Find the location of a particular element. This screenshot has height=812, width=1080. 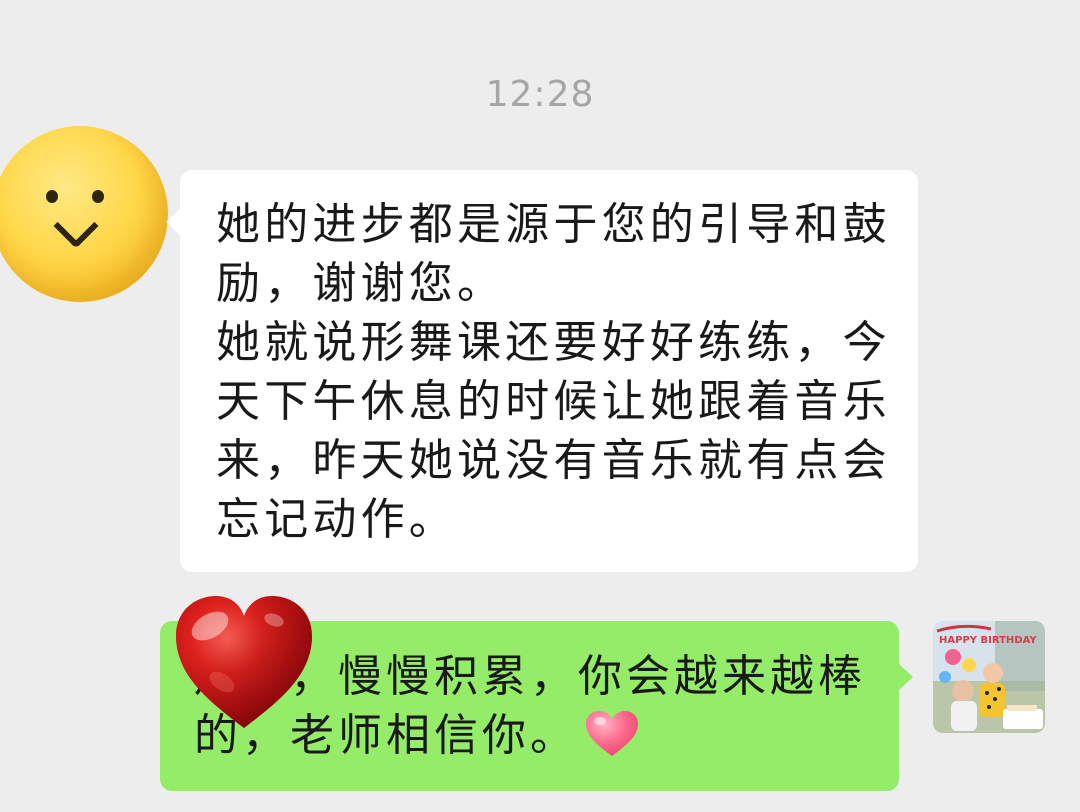

message-timestamp: 12:28 is located at coordinates (540, 94).